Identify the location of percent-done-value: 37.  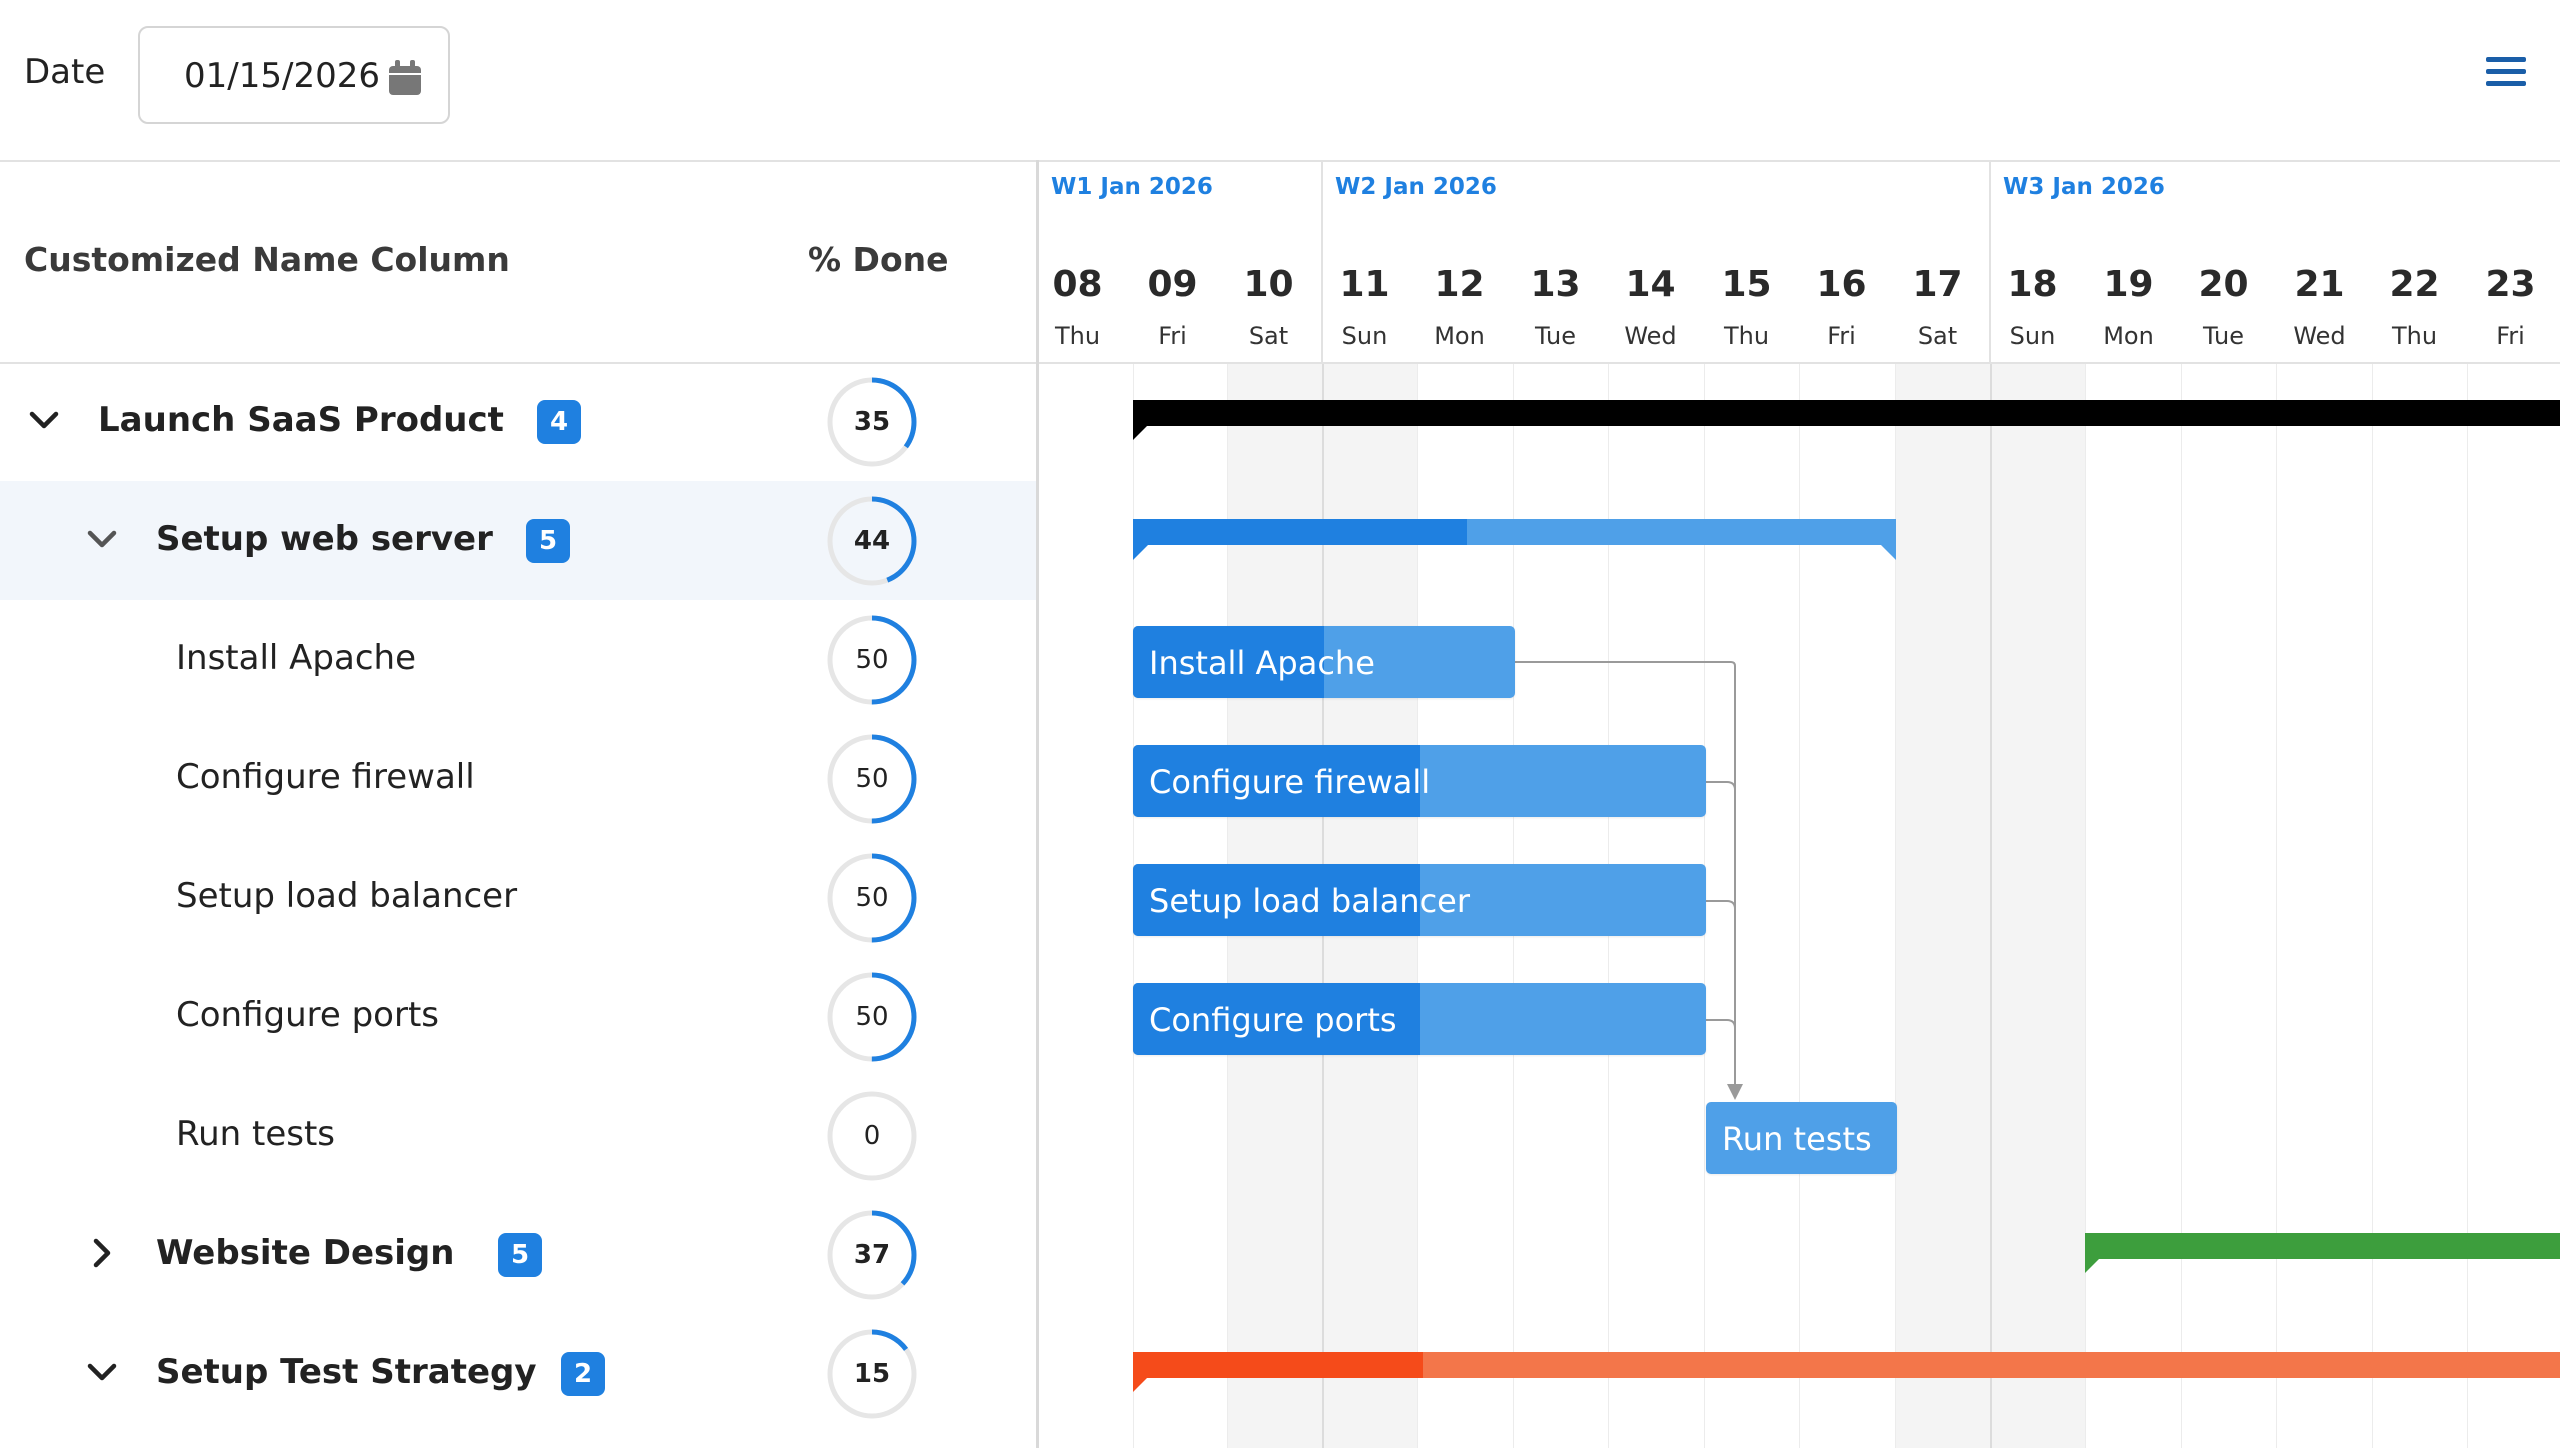
(872, 1255).